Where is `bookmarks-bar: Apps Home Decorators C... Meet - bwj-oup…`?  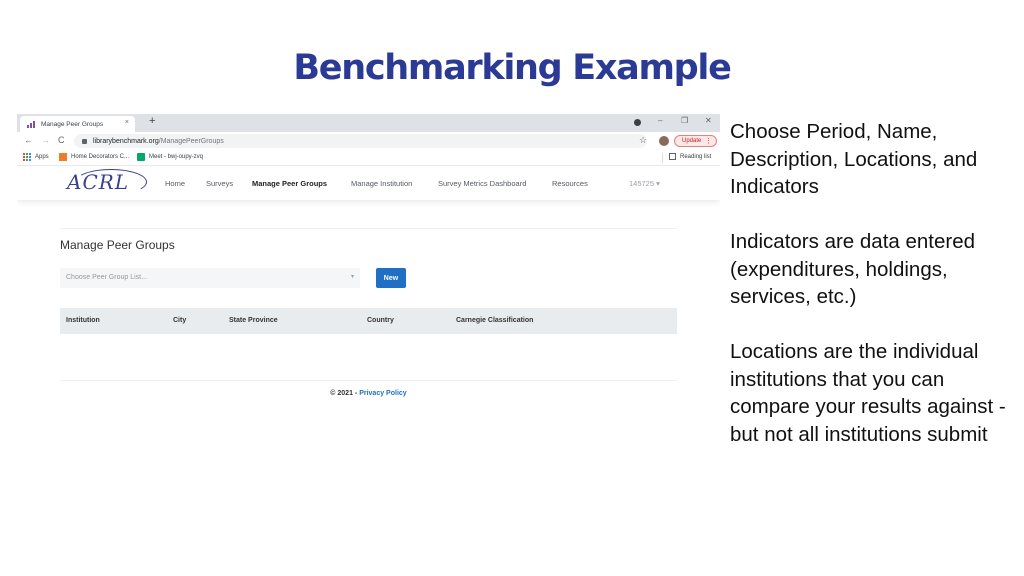
bookmarks-bar: Apps Home Decorators C... Meet - bwj-oup… is located at coordinates (368, 158).